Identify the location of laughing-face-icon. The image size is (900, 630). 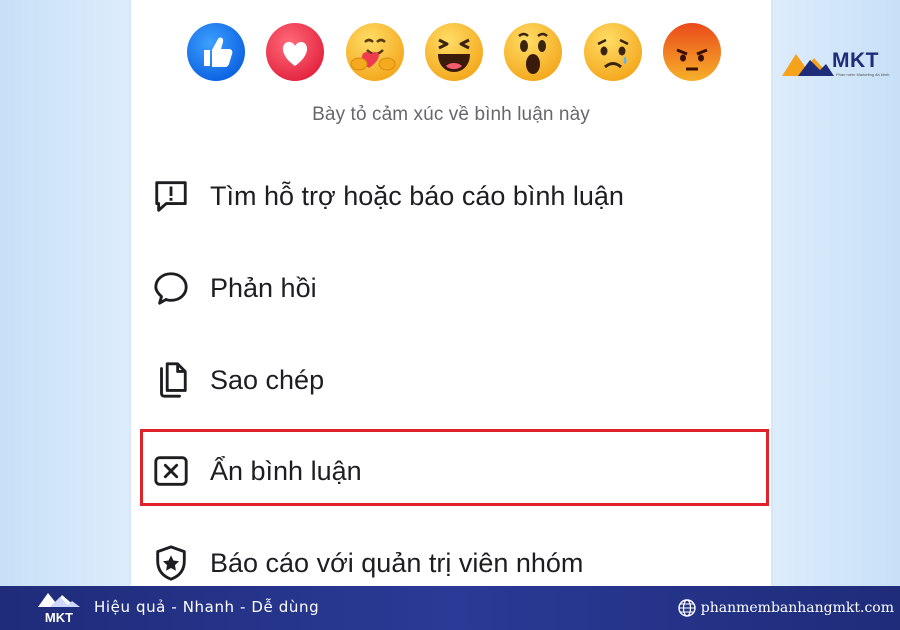
(453, 52).